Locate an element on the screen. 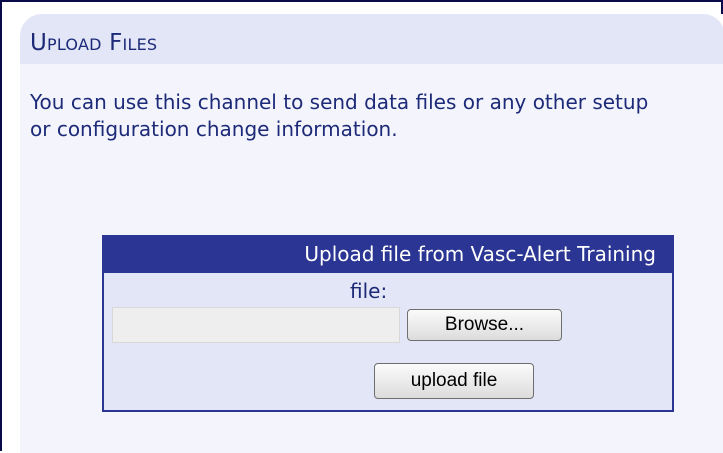  upload-file-button: upload file is located at coordinates (454, 381).